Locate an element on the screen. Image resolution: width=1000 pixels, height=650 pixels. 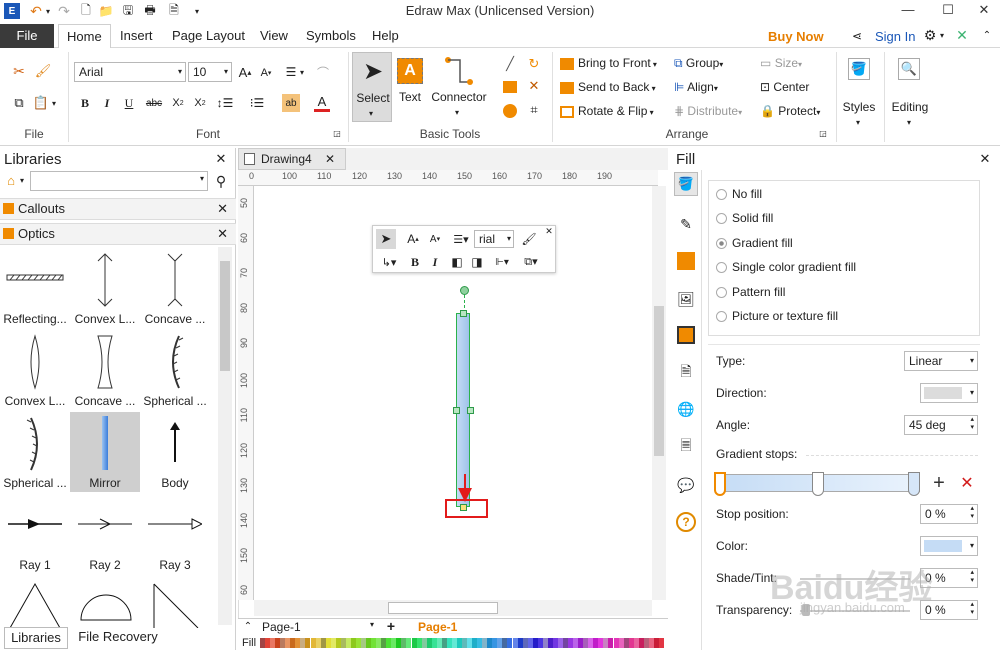
mini-shrink-font-icon: A ▾ is located at coordinates (435, 239).